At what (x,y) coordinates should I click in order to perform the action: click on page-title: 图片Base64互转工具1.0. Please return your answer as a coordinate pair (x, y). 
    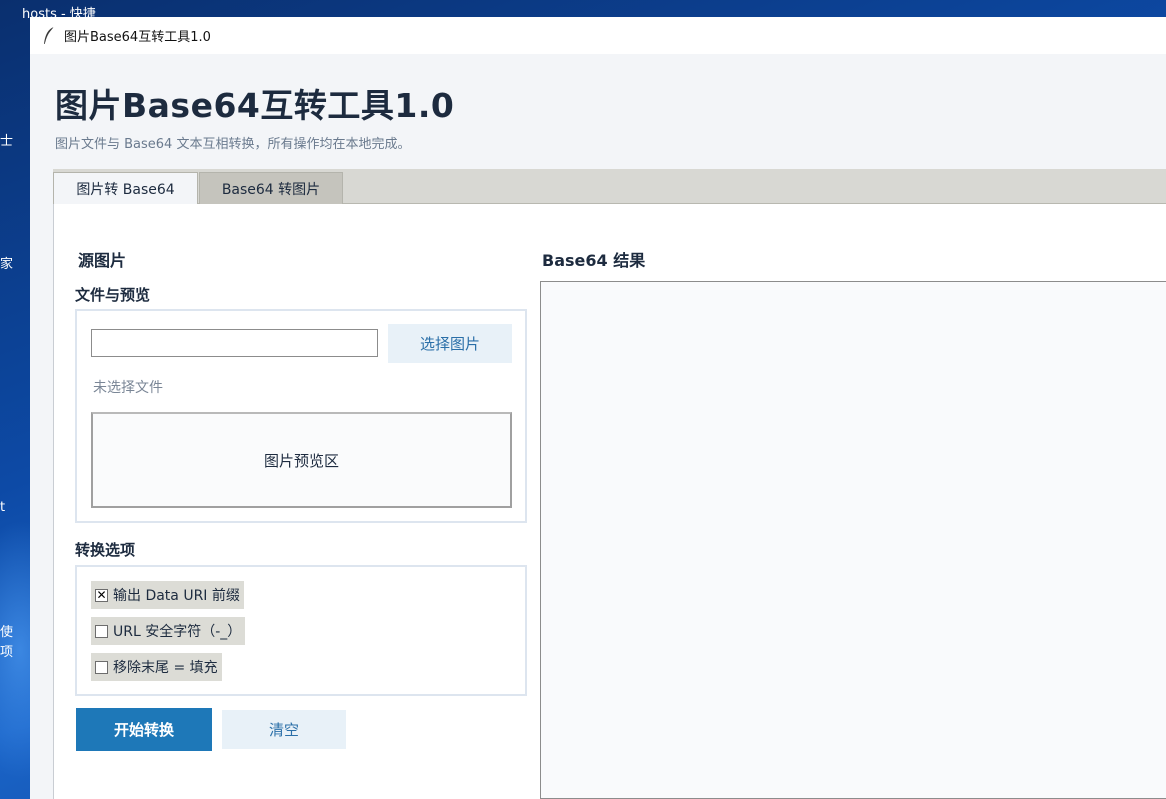
    Looking at the image, I should click on (255, 105).